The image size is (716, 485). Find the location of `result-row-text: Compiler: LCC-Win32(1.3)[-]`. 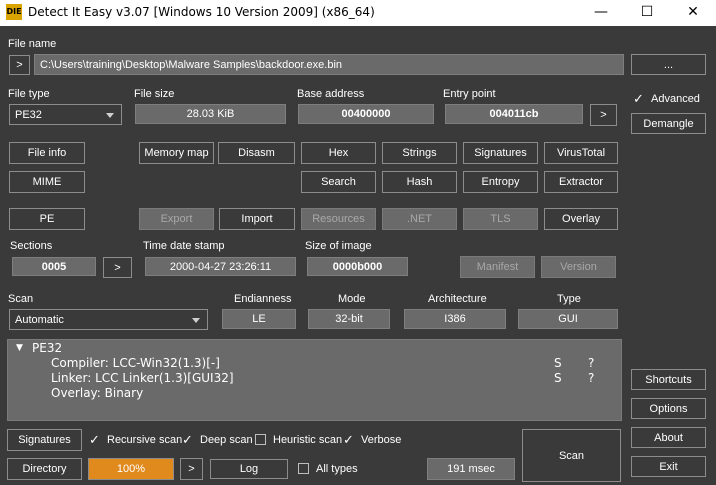

result-row-text: Compiler: LCC-Win32(1.3)[-] is located at coordinates (135, 363).